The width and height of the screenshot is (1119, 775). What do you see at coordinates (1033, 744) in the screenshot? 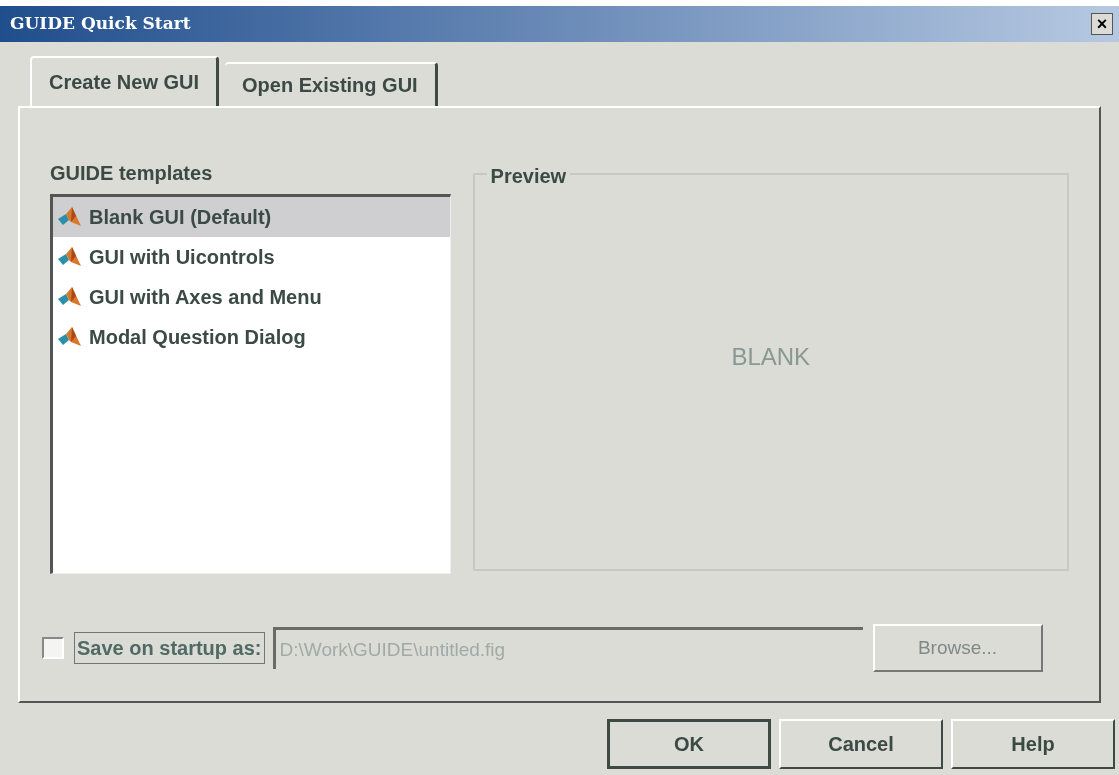
I see `dialog-button: Help` at bounding box center [1033, 744].